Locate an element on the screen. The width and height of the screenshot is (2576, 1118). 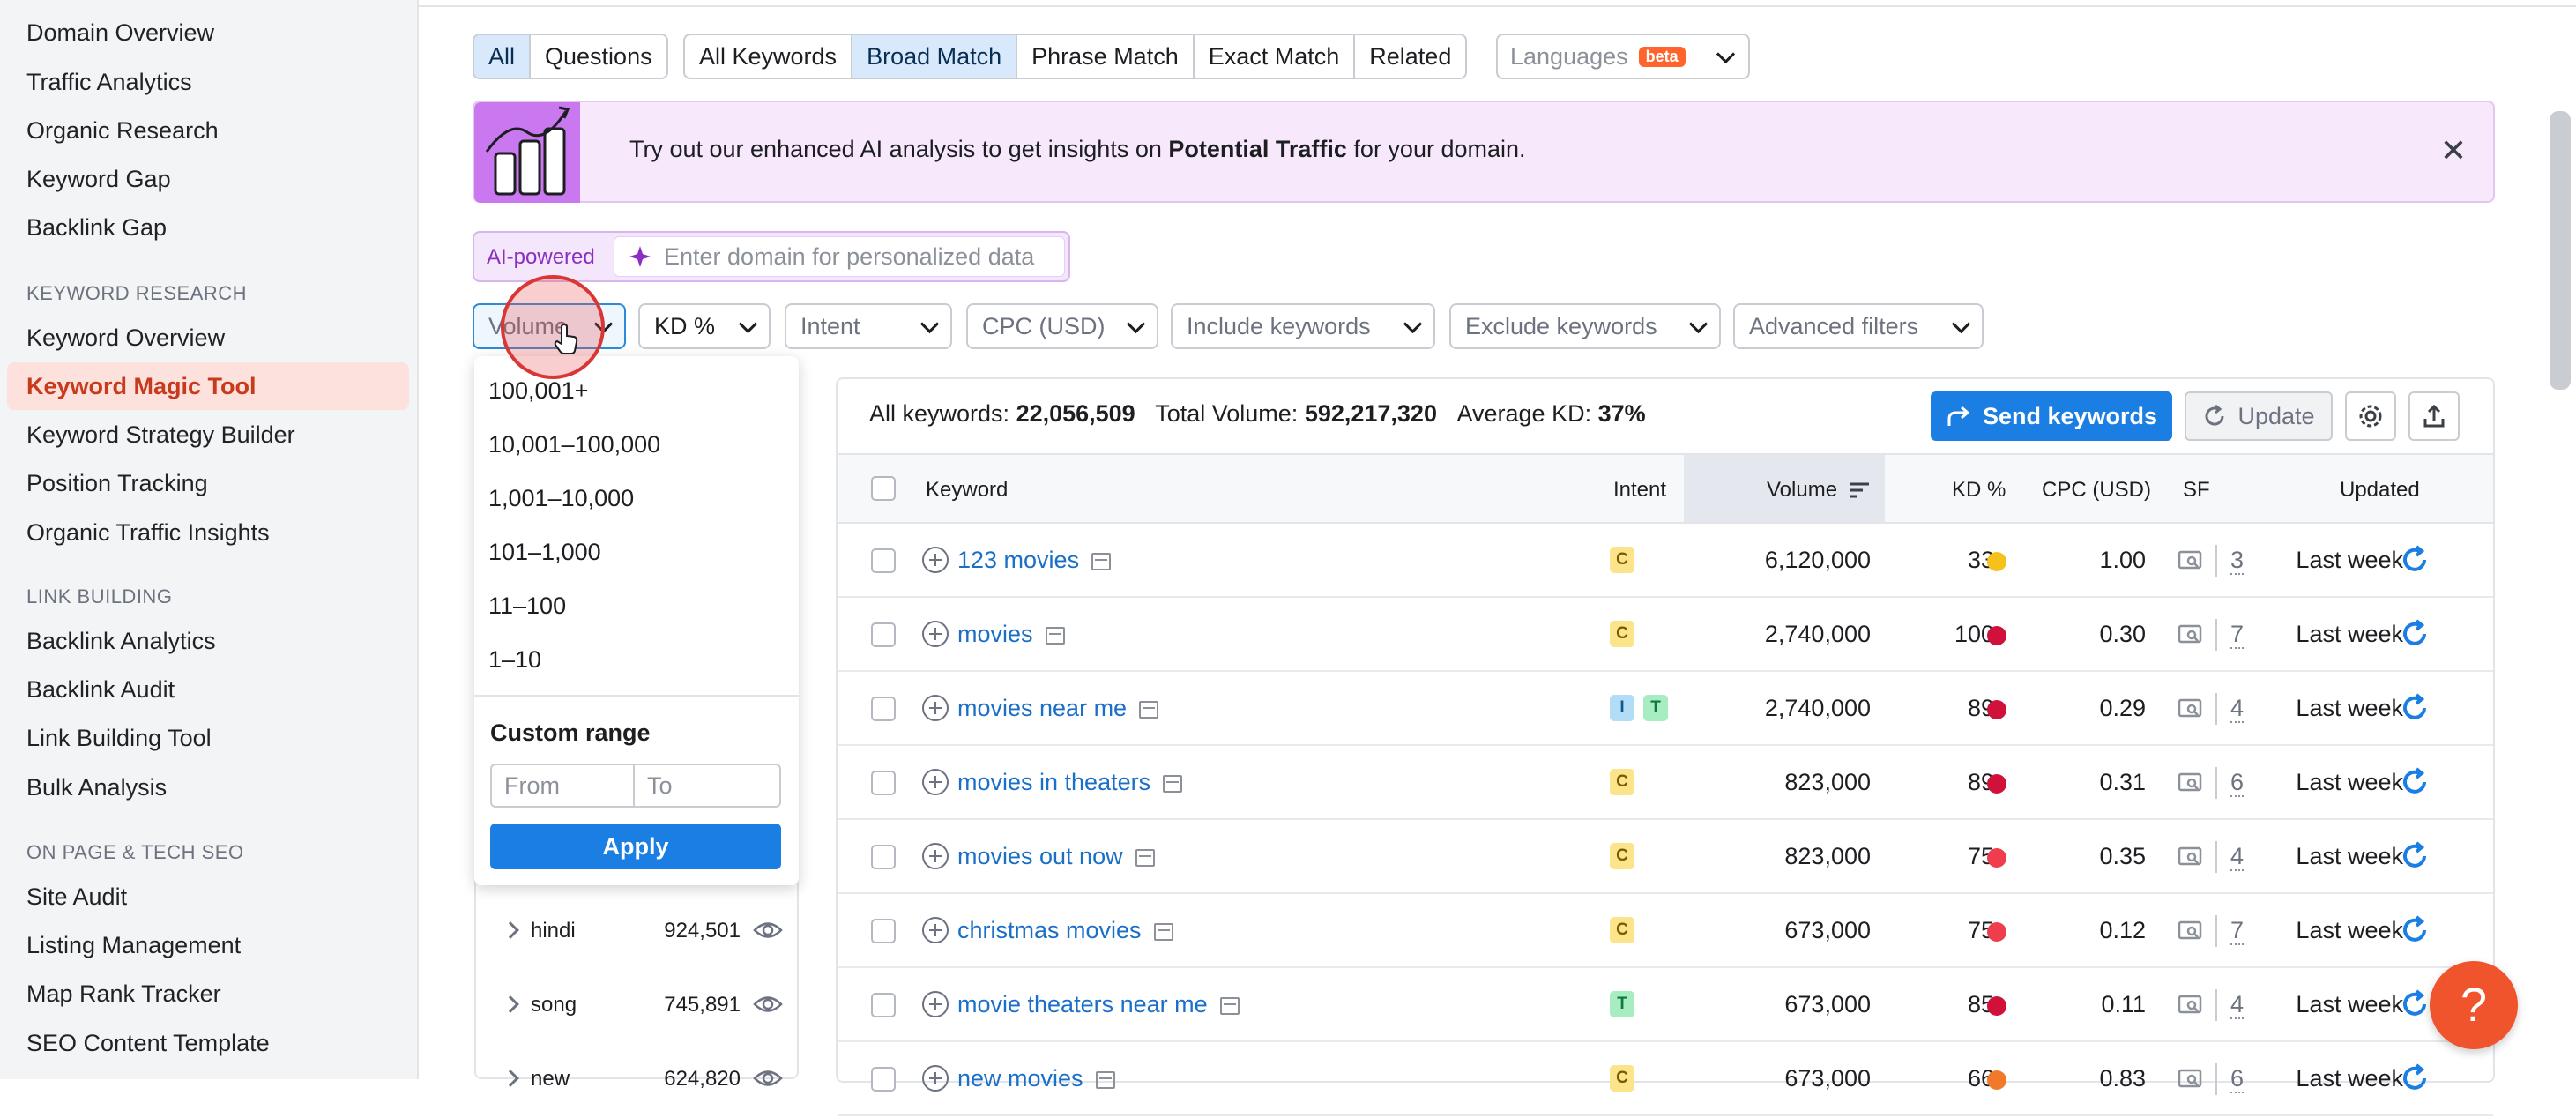
sidebar-item-map-rank-tracker: Map Rank Tracker is located at coordinates (123, 994).